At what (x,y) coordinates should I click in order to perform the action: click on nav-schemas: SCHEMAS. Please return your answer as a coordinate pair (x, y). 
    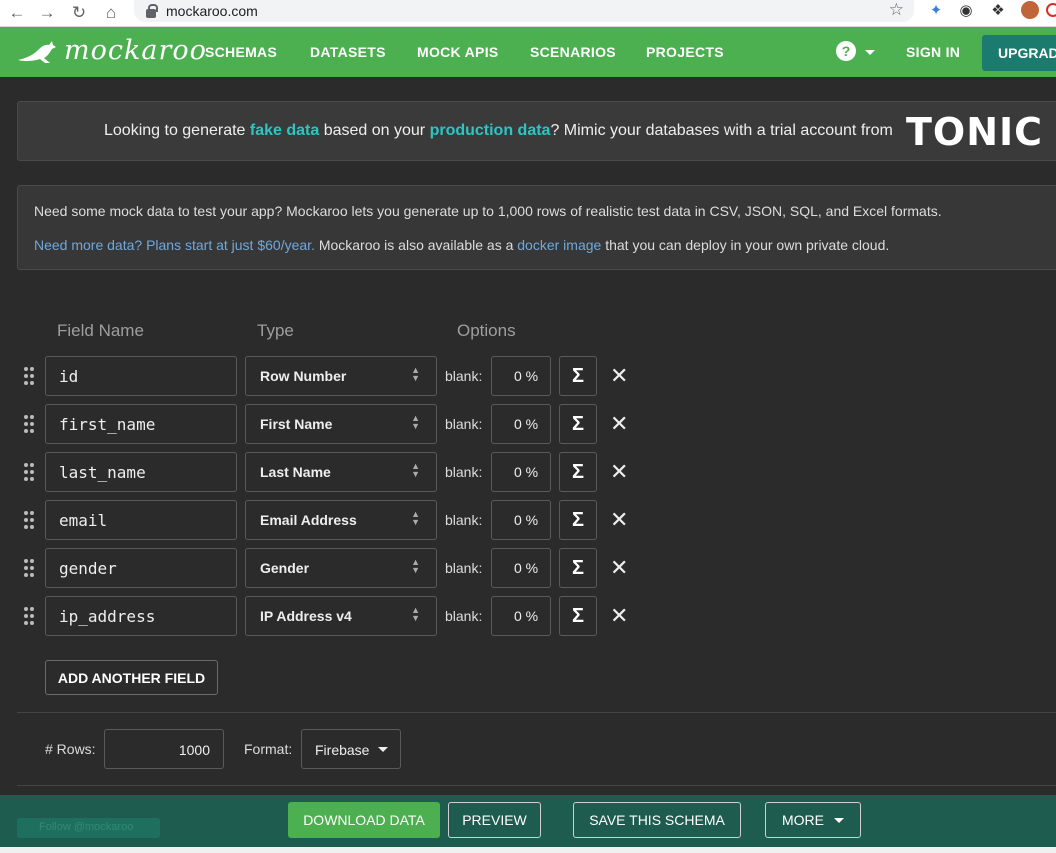
    Looking at the image, I should click on (241, 52).